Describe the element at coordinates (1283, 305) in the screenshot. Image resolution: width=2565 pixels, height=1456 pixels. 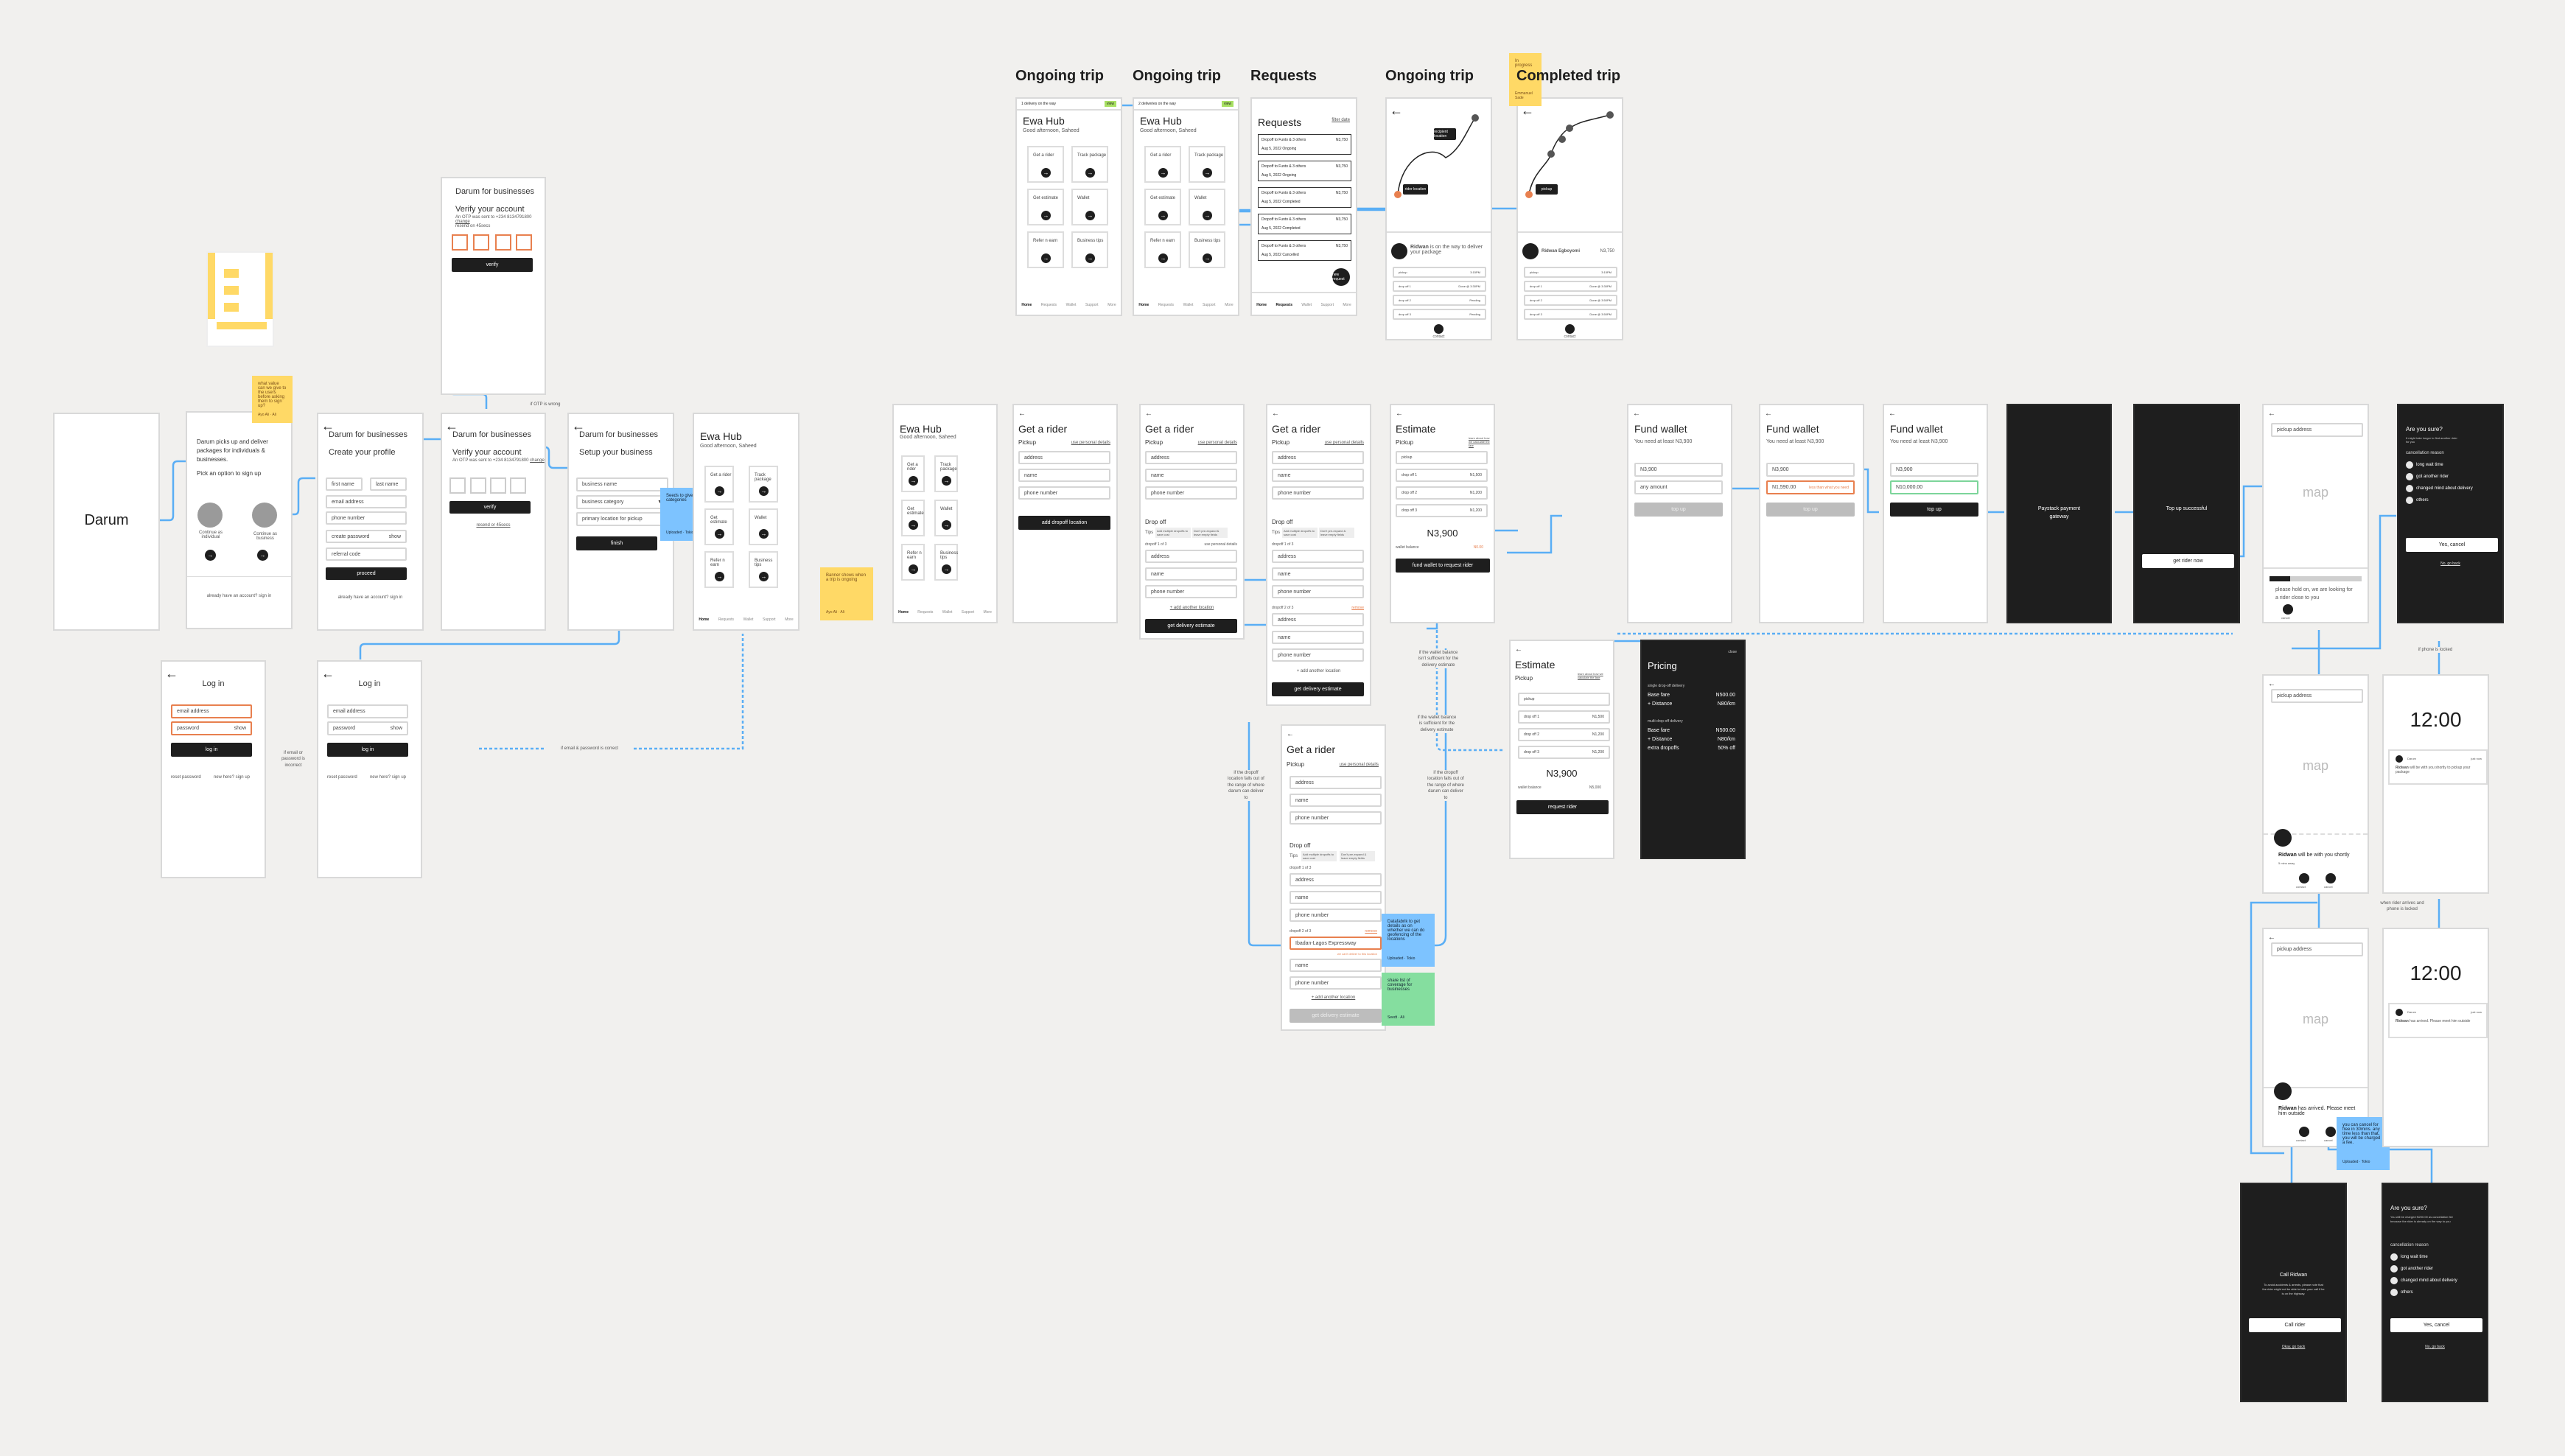
I see `nav-requests: Requests` at that location.